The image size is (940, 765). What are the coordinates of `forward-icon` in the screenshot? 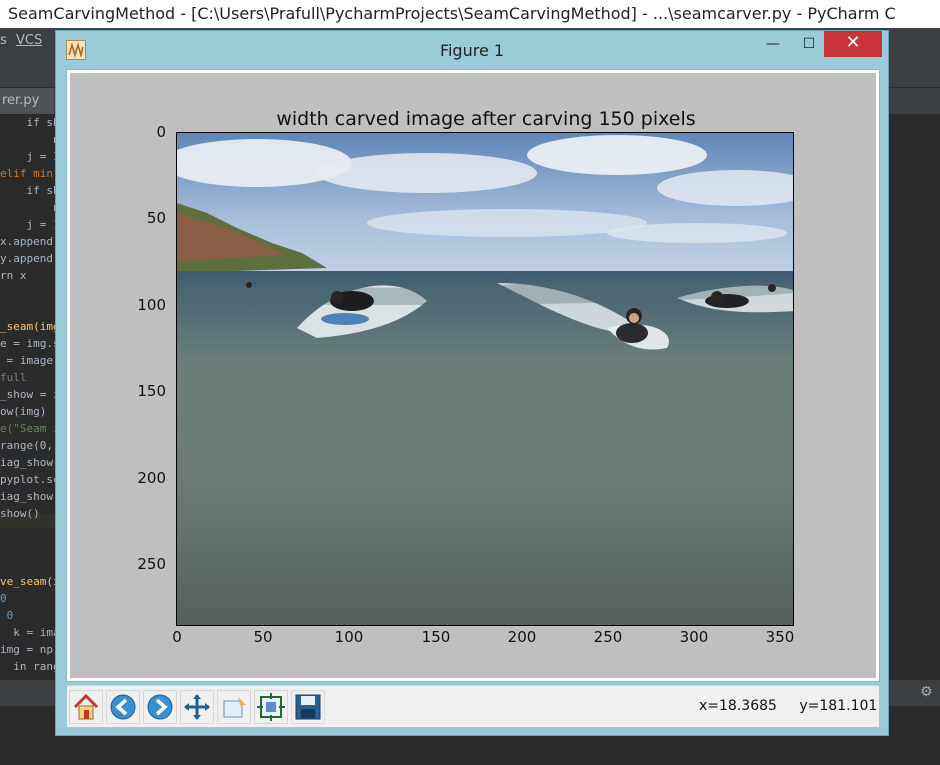 It's located at (160, 707).